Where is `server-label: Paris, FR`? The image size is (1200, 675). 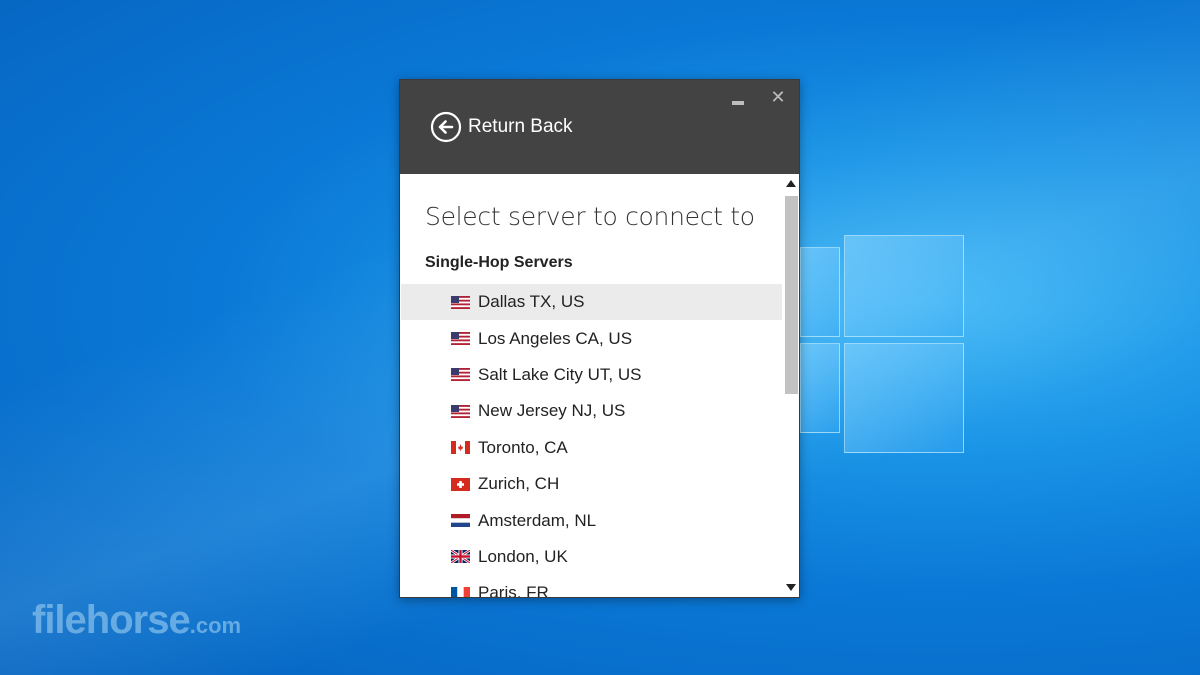
server-label: Paris, FR is located at coordinates (513, 590).